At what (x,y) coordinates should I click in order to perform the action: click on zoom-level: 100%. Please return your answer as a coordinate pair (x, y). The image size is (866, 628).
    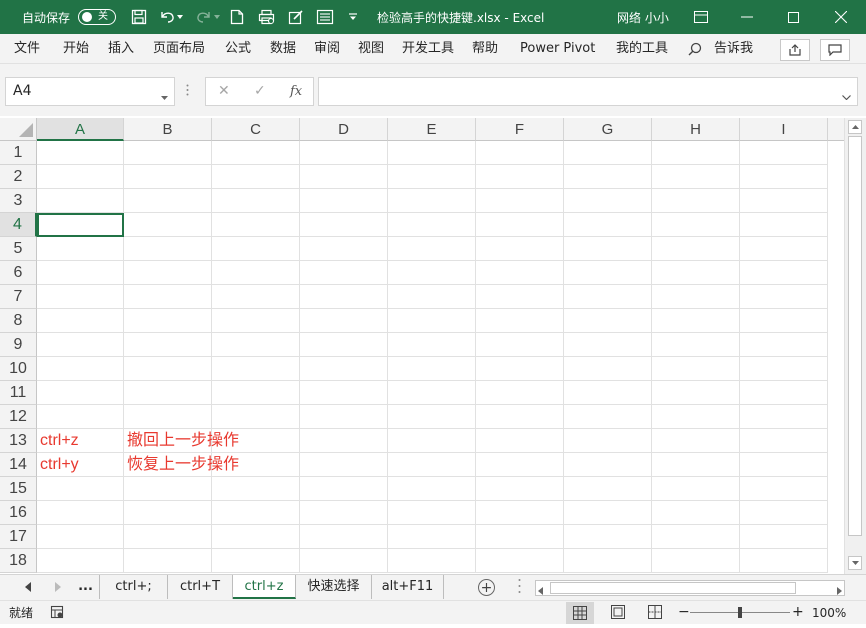
    Looking at the image, I should click on (829, 613).